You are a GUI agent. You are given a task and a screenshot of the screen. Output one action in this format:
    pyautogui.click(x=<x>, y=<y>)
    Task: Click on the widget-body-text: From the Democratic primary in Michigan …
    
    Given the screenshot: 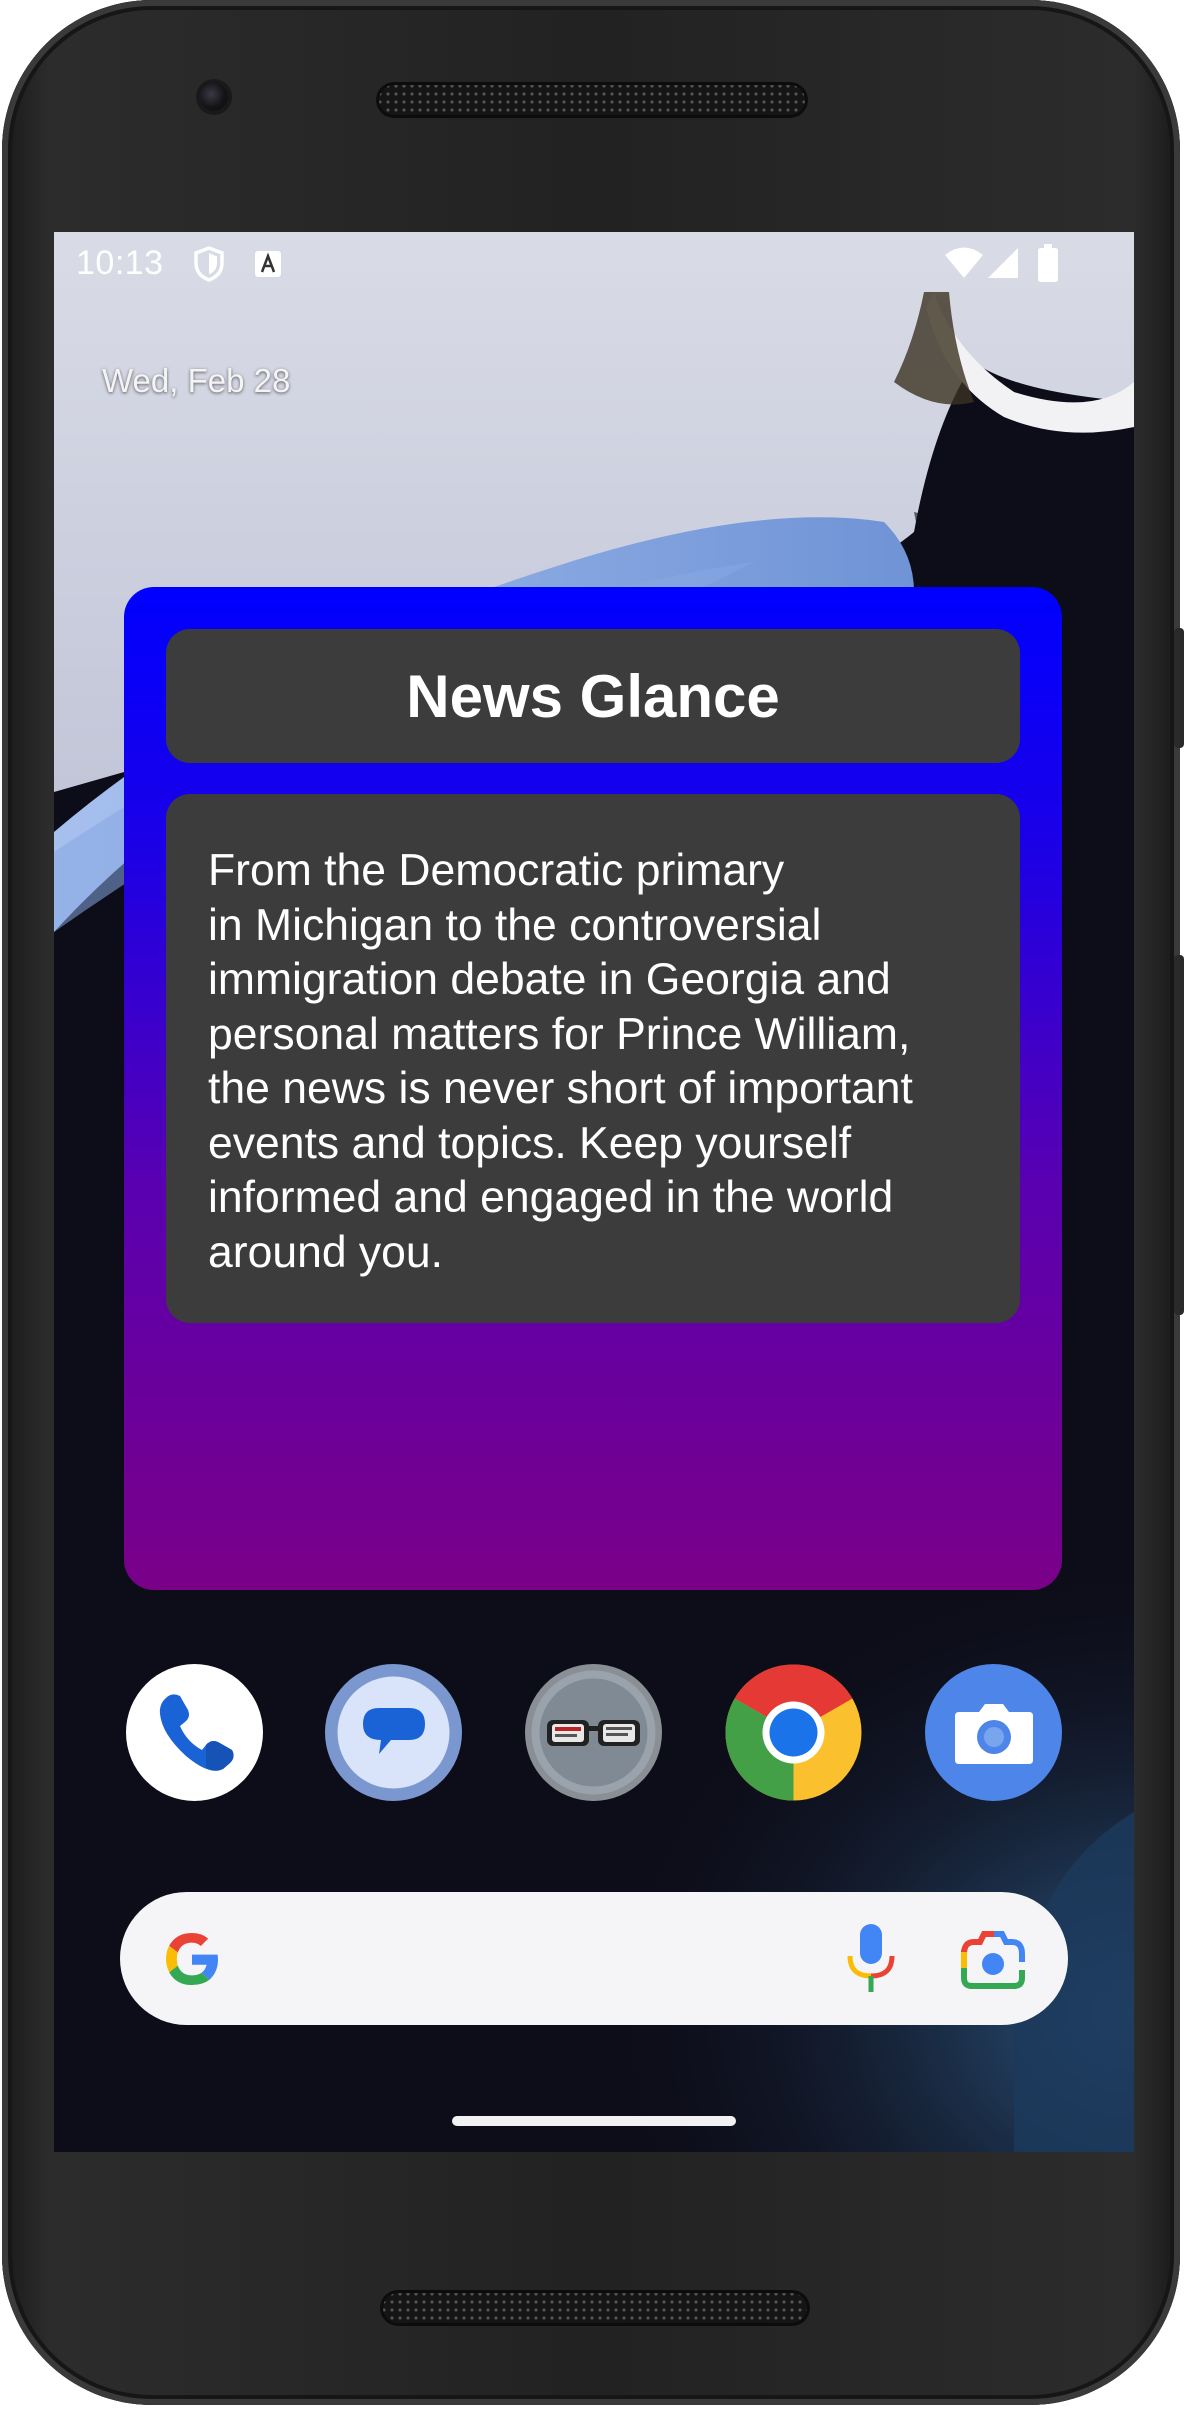 What is the action you would take?
    pyautogui.click(x=560, y=1061)
    